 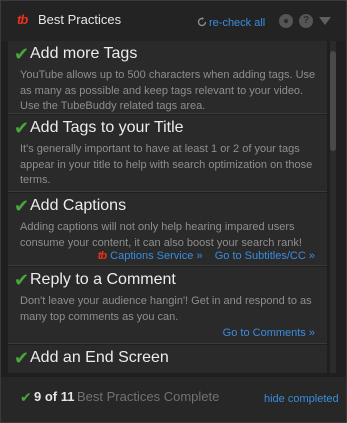 What do you see at coordinates (173, 21) in the screenshot?
I see `panel-header: tb Best Practices re-check all ?` at bounding box center [173, 21].